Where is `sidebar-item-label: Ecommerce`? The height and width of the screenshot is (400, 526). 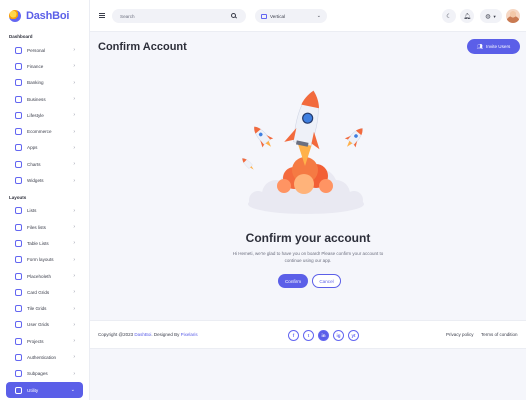 sidebar-item-label: Ecommerce is located at coordinates (39, 132).